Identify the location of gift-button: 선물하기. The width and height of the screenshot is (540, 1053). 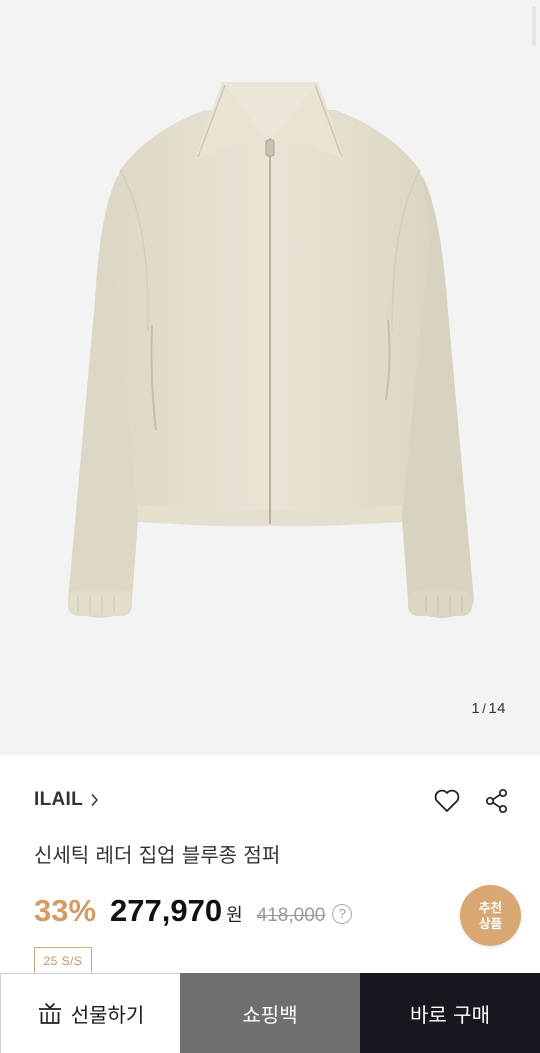
(90, 1013).